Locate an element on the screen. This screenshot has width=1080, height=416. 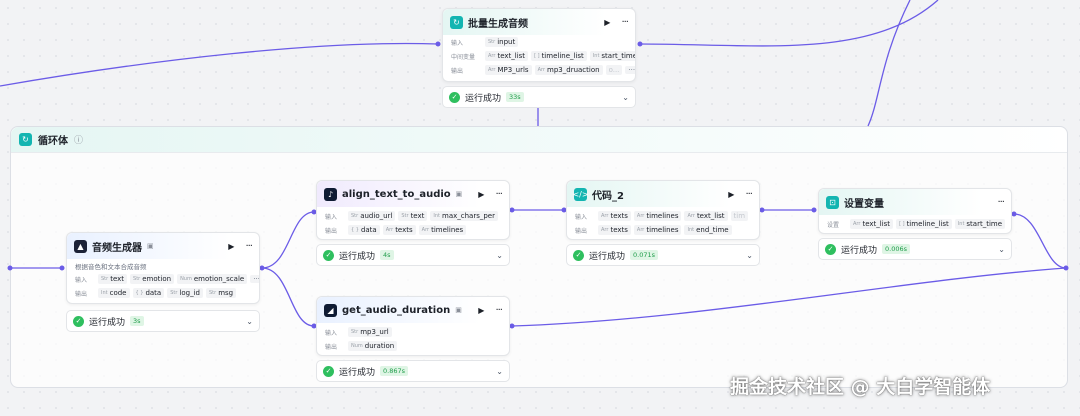
node-header: ▲ 音频生成器 ▣ ▶ ··· is located at coordinates (163, 246).